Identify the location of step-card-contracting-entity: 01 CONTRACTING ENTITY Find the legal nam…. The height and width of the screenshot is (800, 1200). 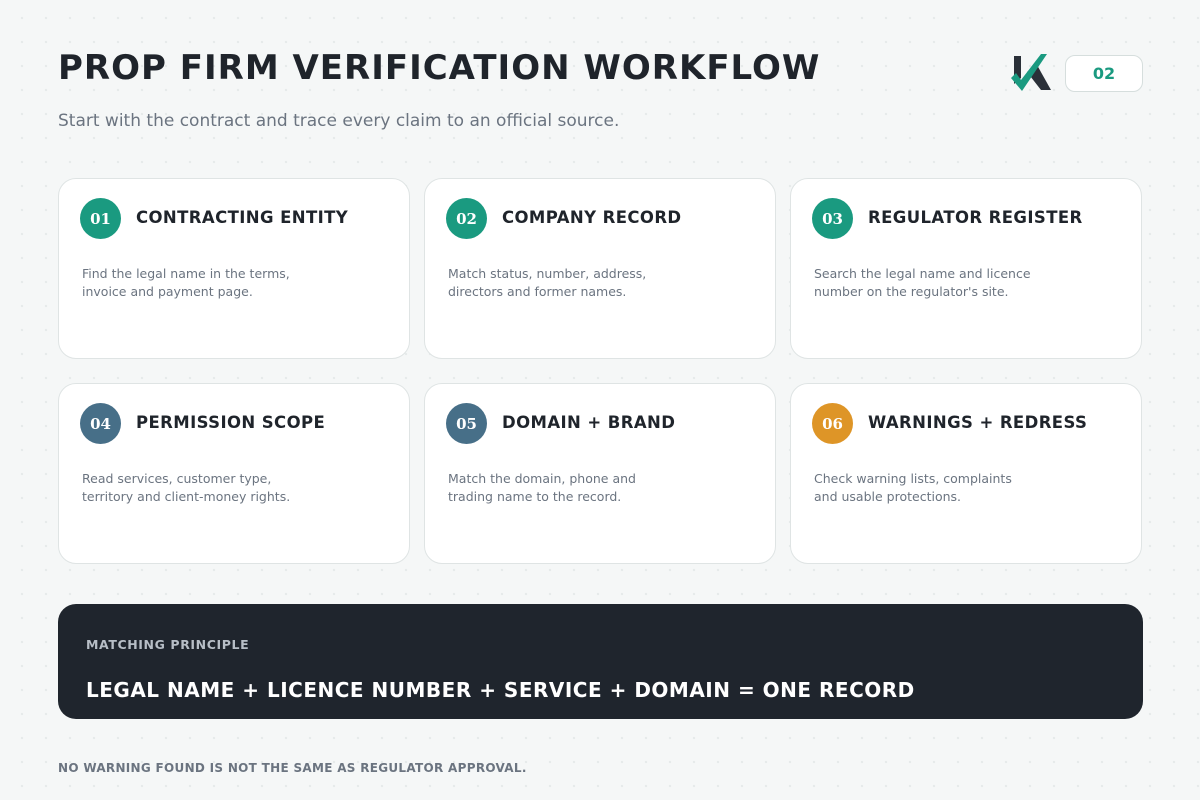
(234, 268).